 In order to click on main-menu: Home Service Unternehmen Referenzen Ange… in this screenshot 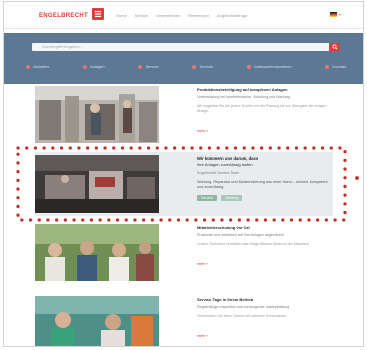, I will do `click(181, 15)`.